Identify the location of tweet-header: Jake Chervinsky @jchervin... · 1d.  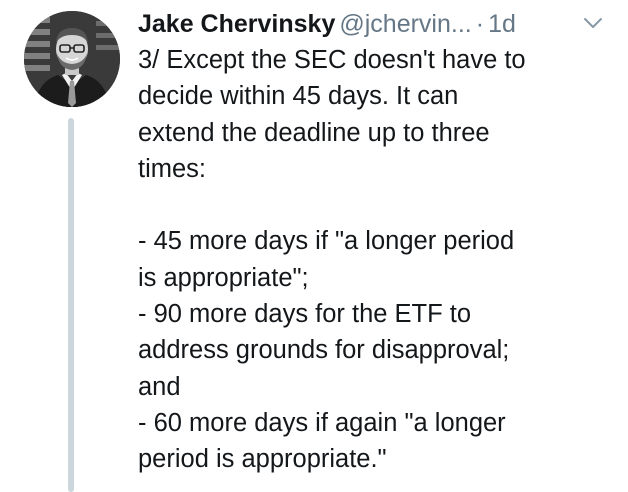
(378, 24).